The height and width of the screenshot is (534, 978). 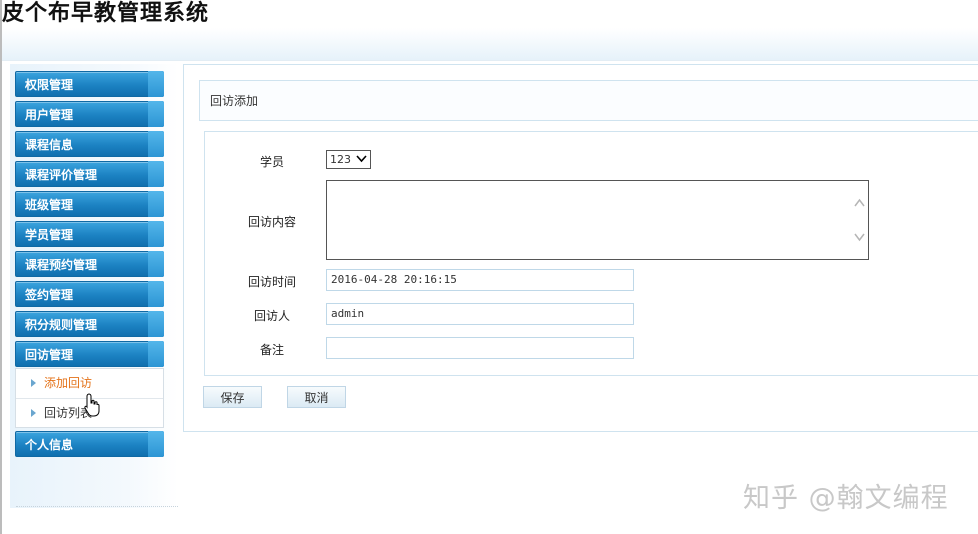 I want to click on textarea-scrollbar, so click(x=859, y=220).